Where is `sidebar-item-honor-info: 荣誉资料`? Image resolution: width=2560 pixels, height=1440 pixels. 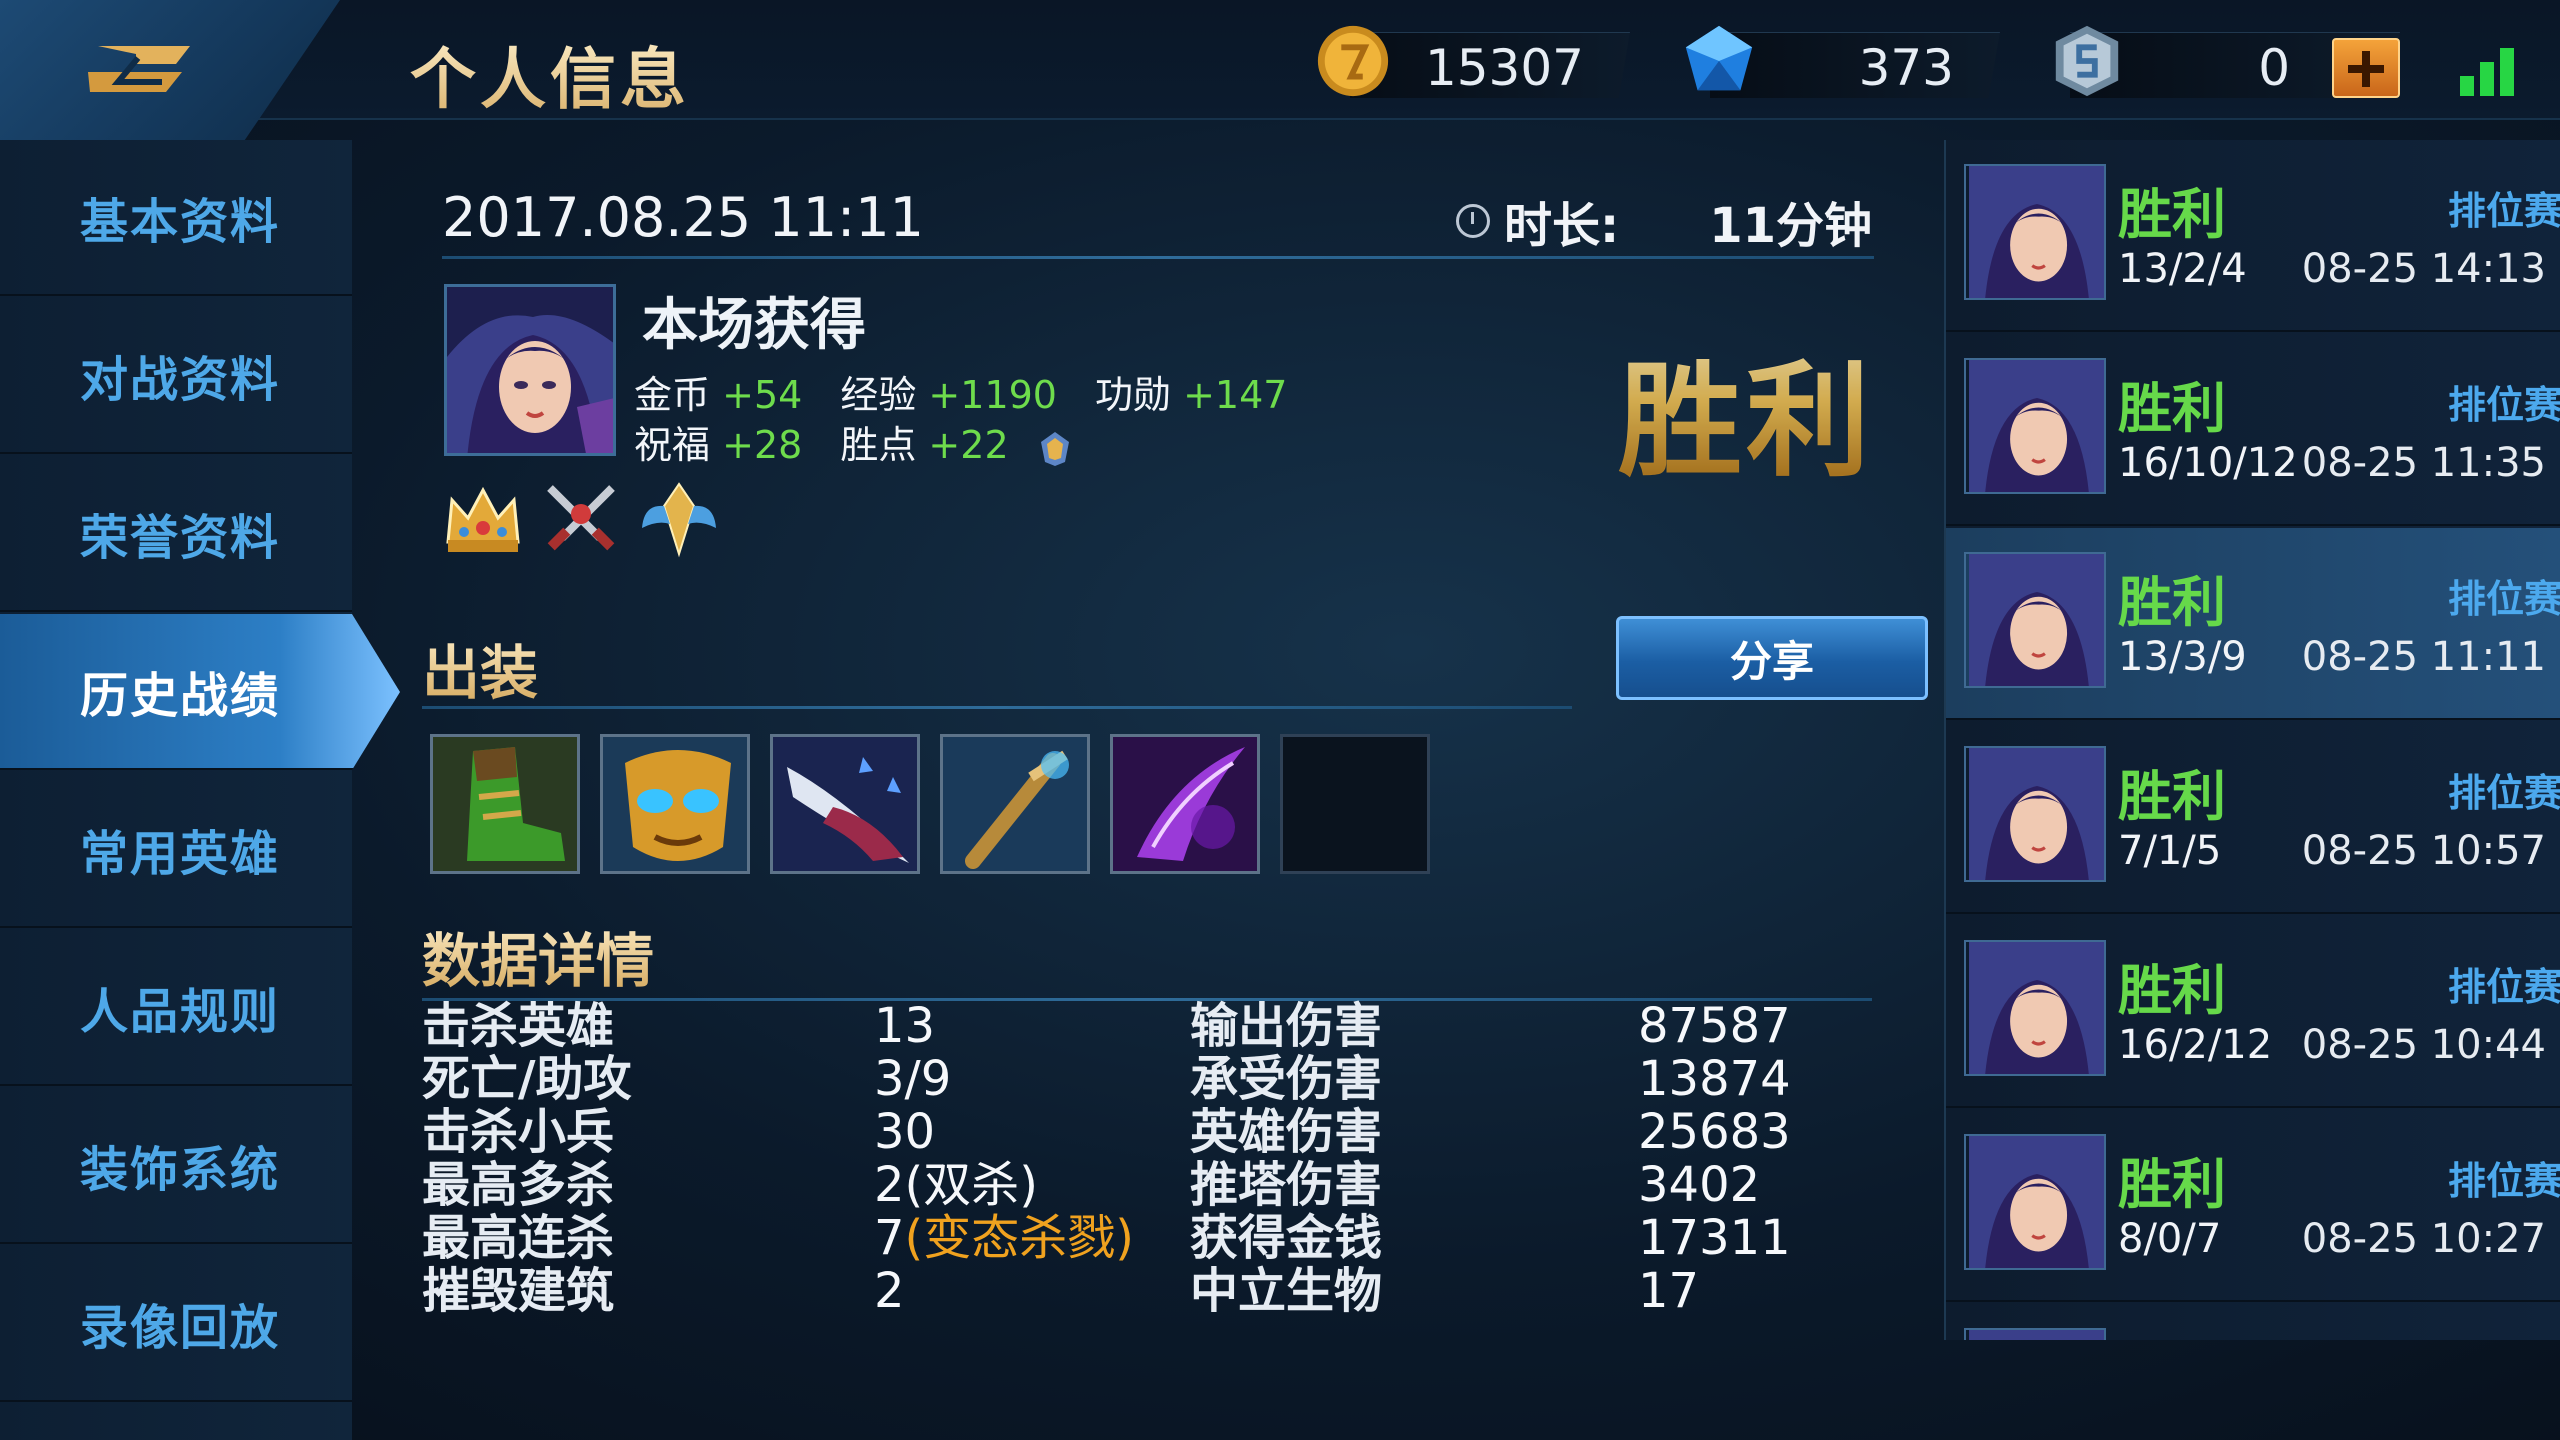 sidebar-item-honor-info: 荣誉资料 is located at coordinates (176, 534).